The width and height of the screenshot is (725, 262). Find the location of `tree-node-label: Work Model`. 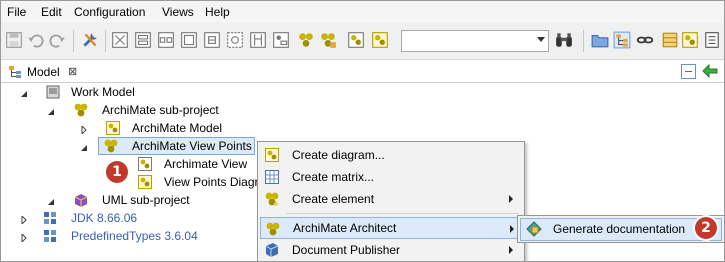

tree-node-label: Work Model is located at coordinates (103, 92).